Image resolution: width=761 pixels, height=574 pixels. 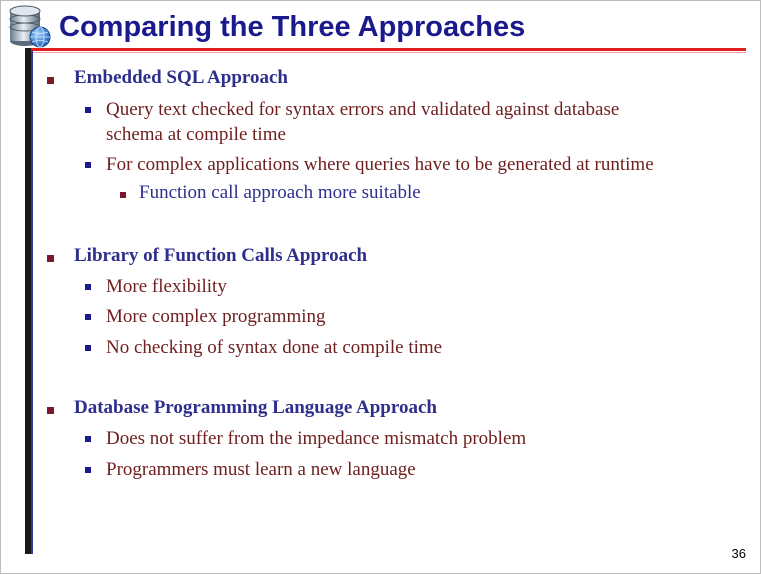 What do you see at coordinates (255, 407) in the screenshot?
I see `section-heading: Database Programming Language Approach` at bounding box center [255, 407].